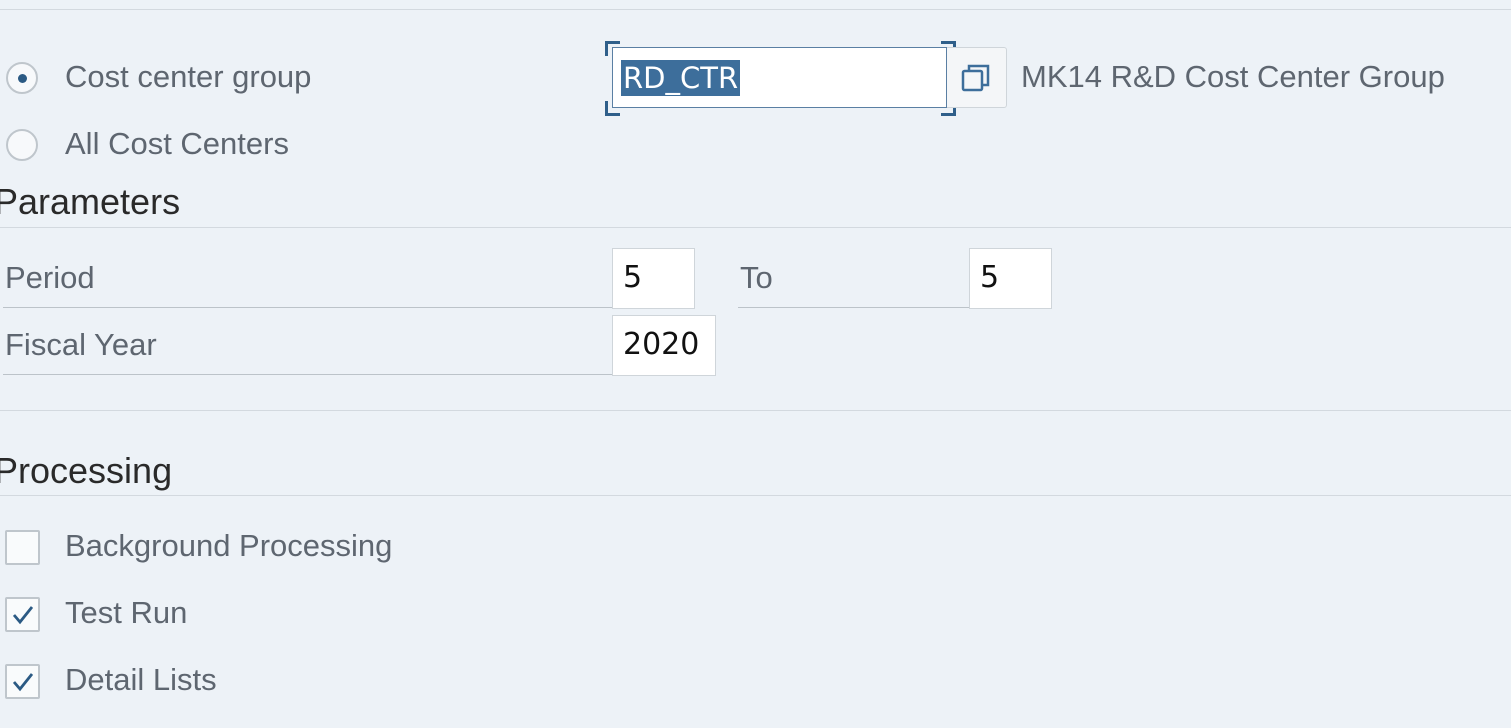 This screenshot has width=1511, height=728. Describe the element at coordinates (22, 78) in the screenshot. I see `cost-center-group-radio` at that location.